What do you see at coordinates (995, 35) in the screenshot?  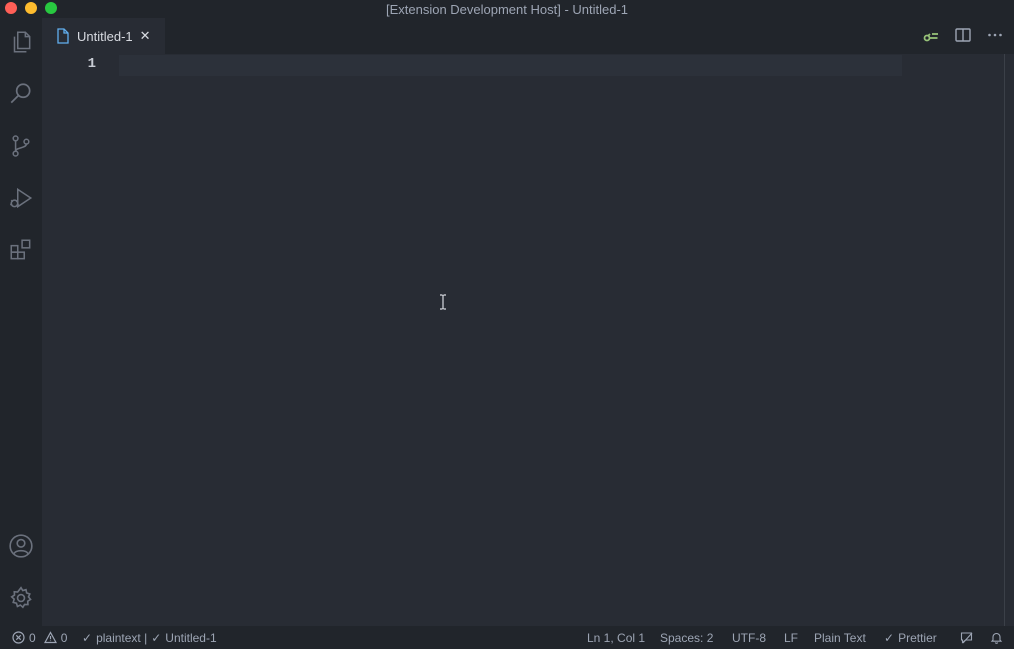 I see `more-actions-icon` at bounding box center [995, 35].